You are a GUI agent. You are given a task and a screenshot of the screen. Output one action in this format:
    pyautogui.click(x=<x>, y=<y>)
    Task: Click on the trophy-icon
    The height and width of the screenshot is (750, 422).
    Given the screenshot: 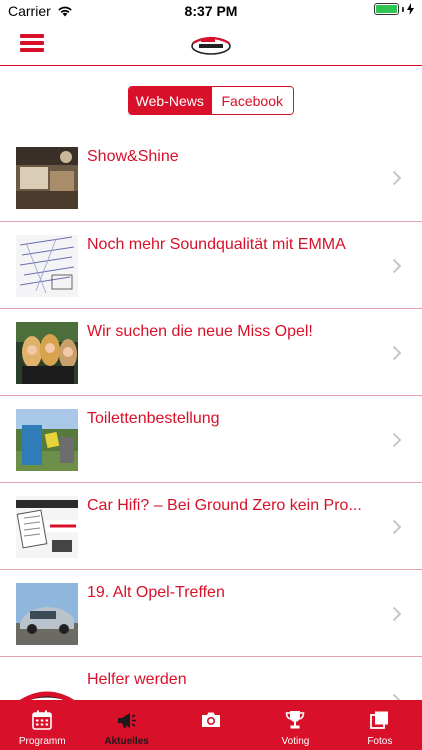 What is the action you would take?
    pyautogui.click(x=295, y=720)
    